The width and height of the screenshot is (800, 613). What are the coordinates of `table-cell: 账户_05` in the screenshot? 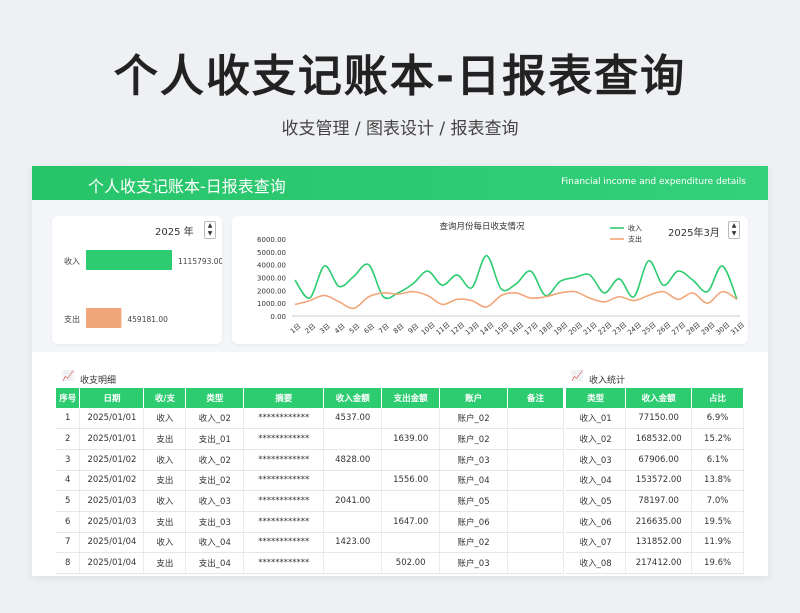 It's located at (474, 501).